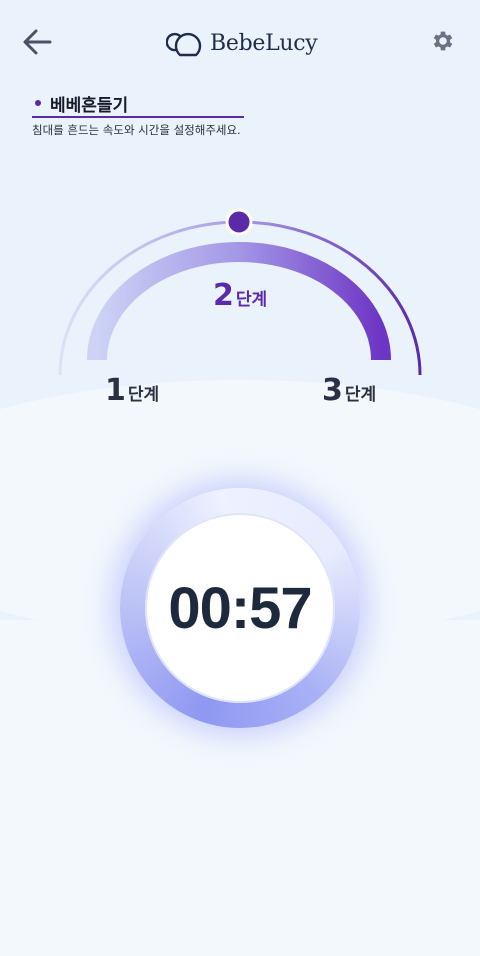  Describe the element at coordinates (239, 222) in the screenshot. I see `level-slider-handle` at that location.